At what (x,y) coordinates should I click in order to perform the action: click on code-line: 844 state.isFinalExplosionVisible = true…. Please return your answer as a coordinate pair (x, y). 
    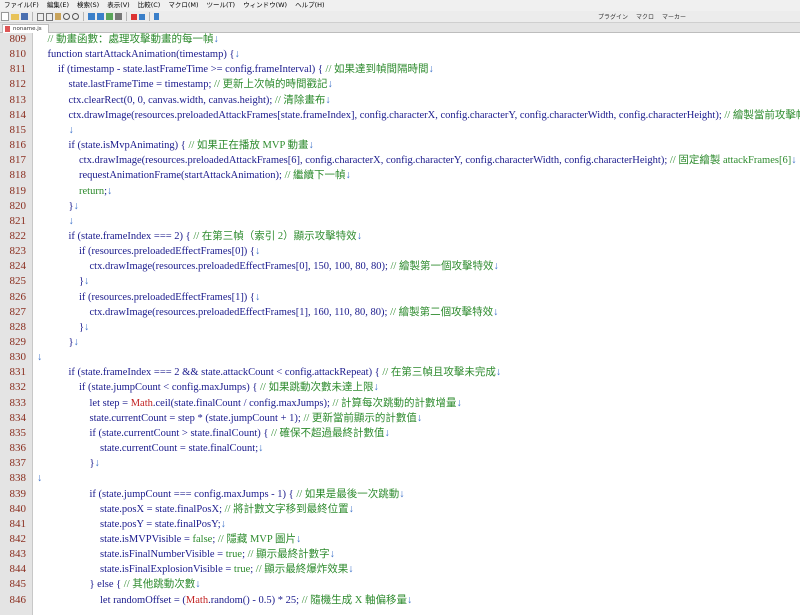
    Looking at the image, I should click on (400, 569).